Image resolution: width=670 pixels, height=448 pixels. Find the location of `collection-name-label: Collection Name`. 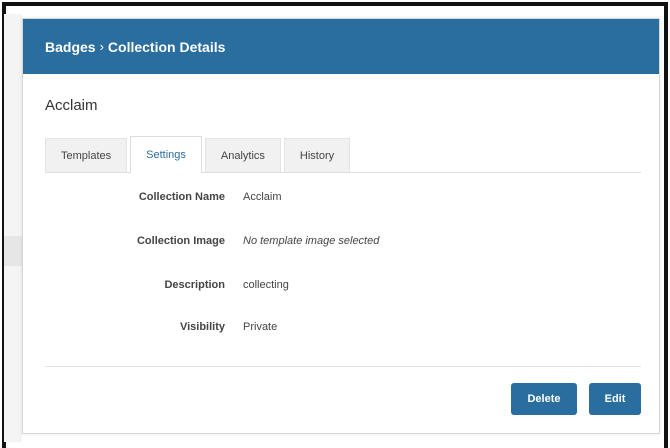

collection-name-label: Collection Name is located at coordinates (181, 197).